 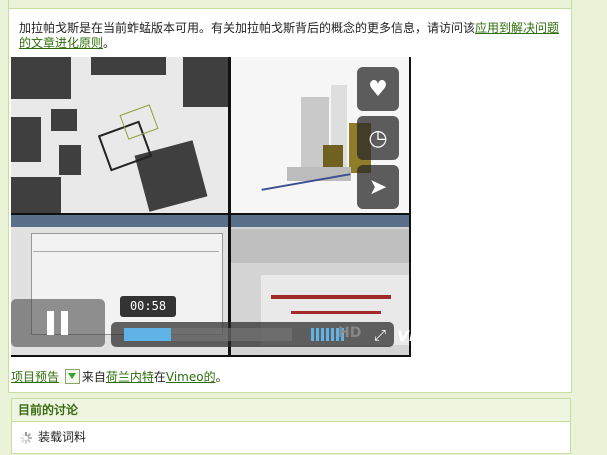 I want to click on progress-area: HD ⤢ vimeo, so click(x=261, y=334).